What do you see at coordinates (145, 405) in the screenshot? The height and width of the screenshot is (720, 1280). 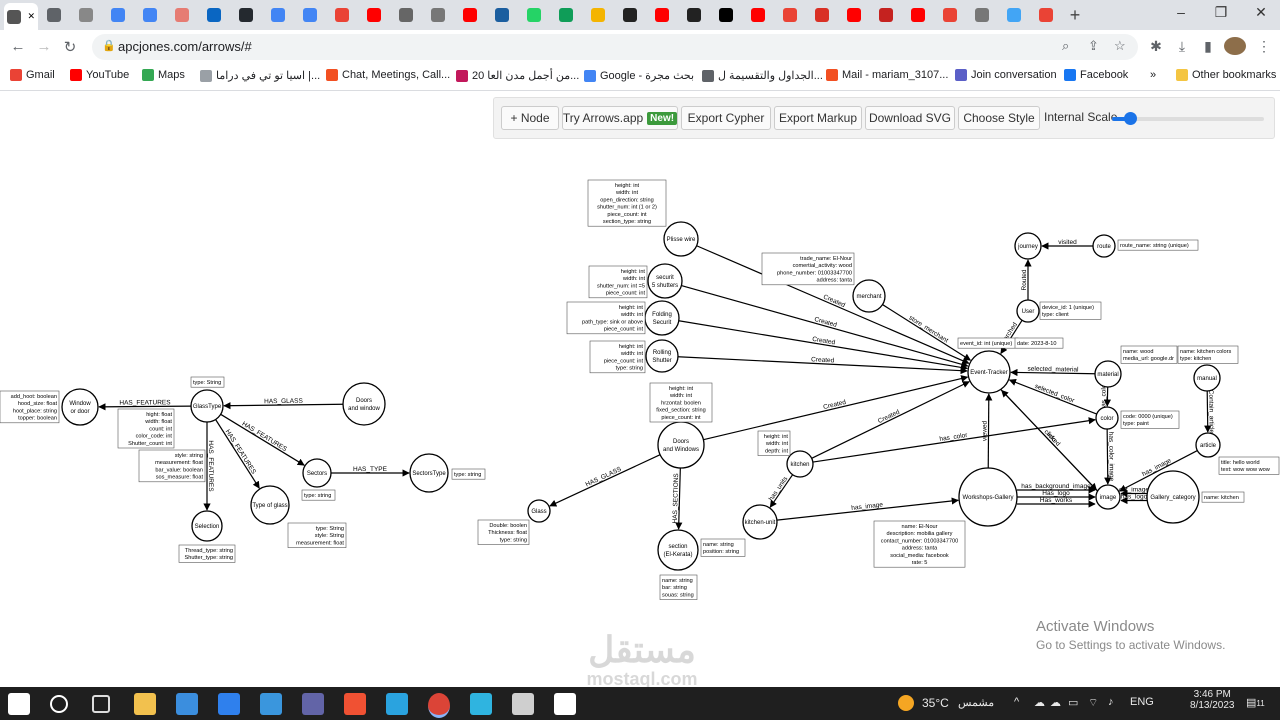 I see `graph-edge: HAS_FEATURES` at bounding box center [145, 405].